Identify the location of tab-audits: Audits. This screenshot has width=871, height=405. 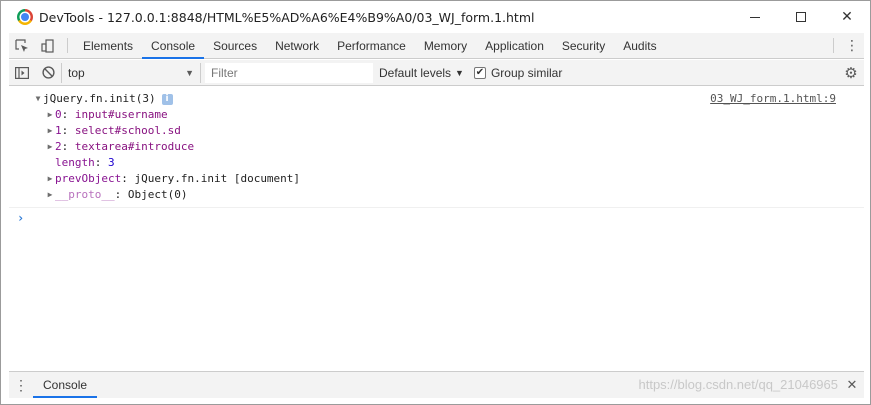
(639, 45).